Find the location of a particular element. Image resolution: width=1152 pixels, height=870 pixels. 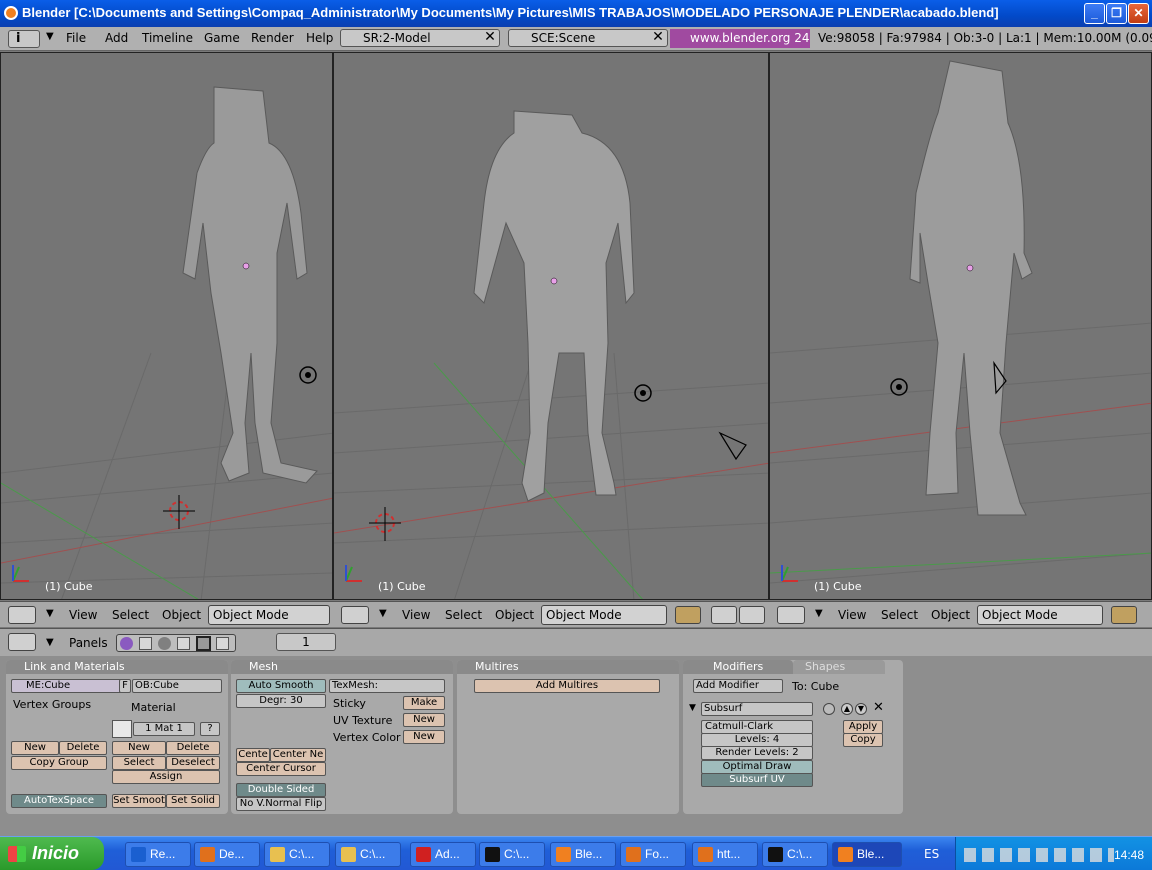

subsurf-uv-toggle: Subsurf UV is located at coordinates (757, 780).